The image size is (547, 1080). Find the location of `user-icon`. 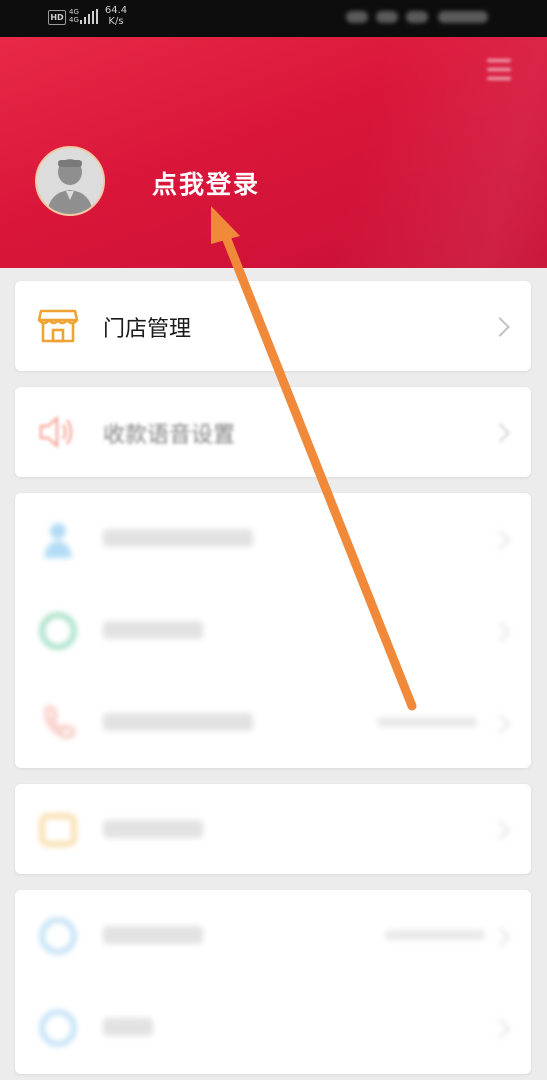

user-icon is located at coordinates (58, 539).